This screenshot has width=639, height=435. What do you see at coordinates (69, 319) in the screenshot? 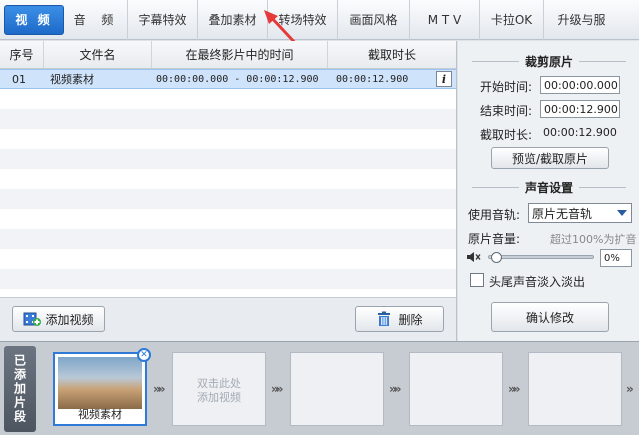
I see `add-video-label: 添加视频` at bounding box center [69, 319].